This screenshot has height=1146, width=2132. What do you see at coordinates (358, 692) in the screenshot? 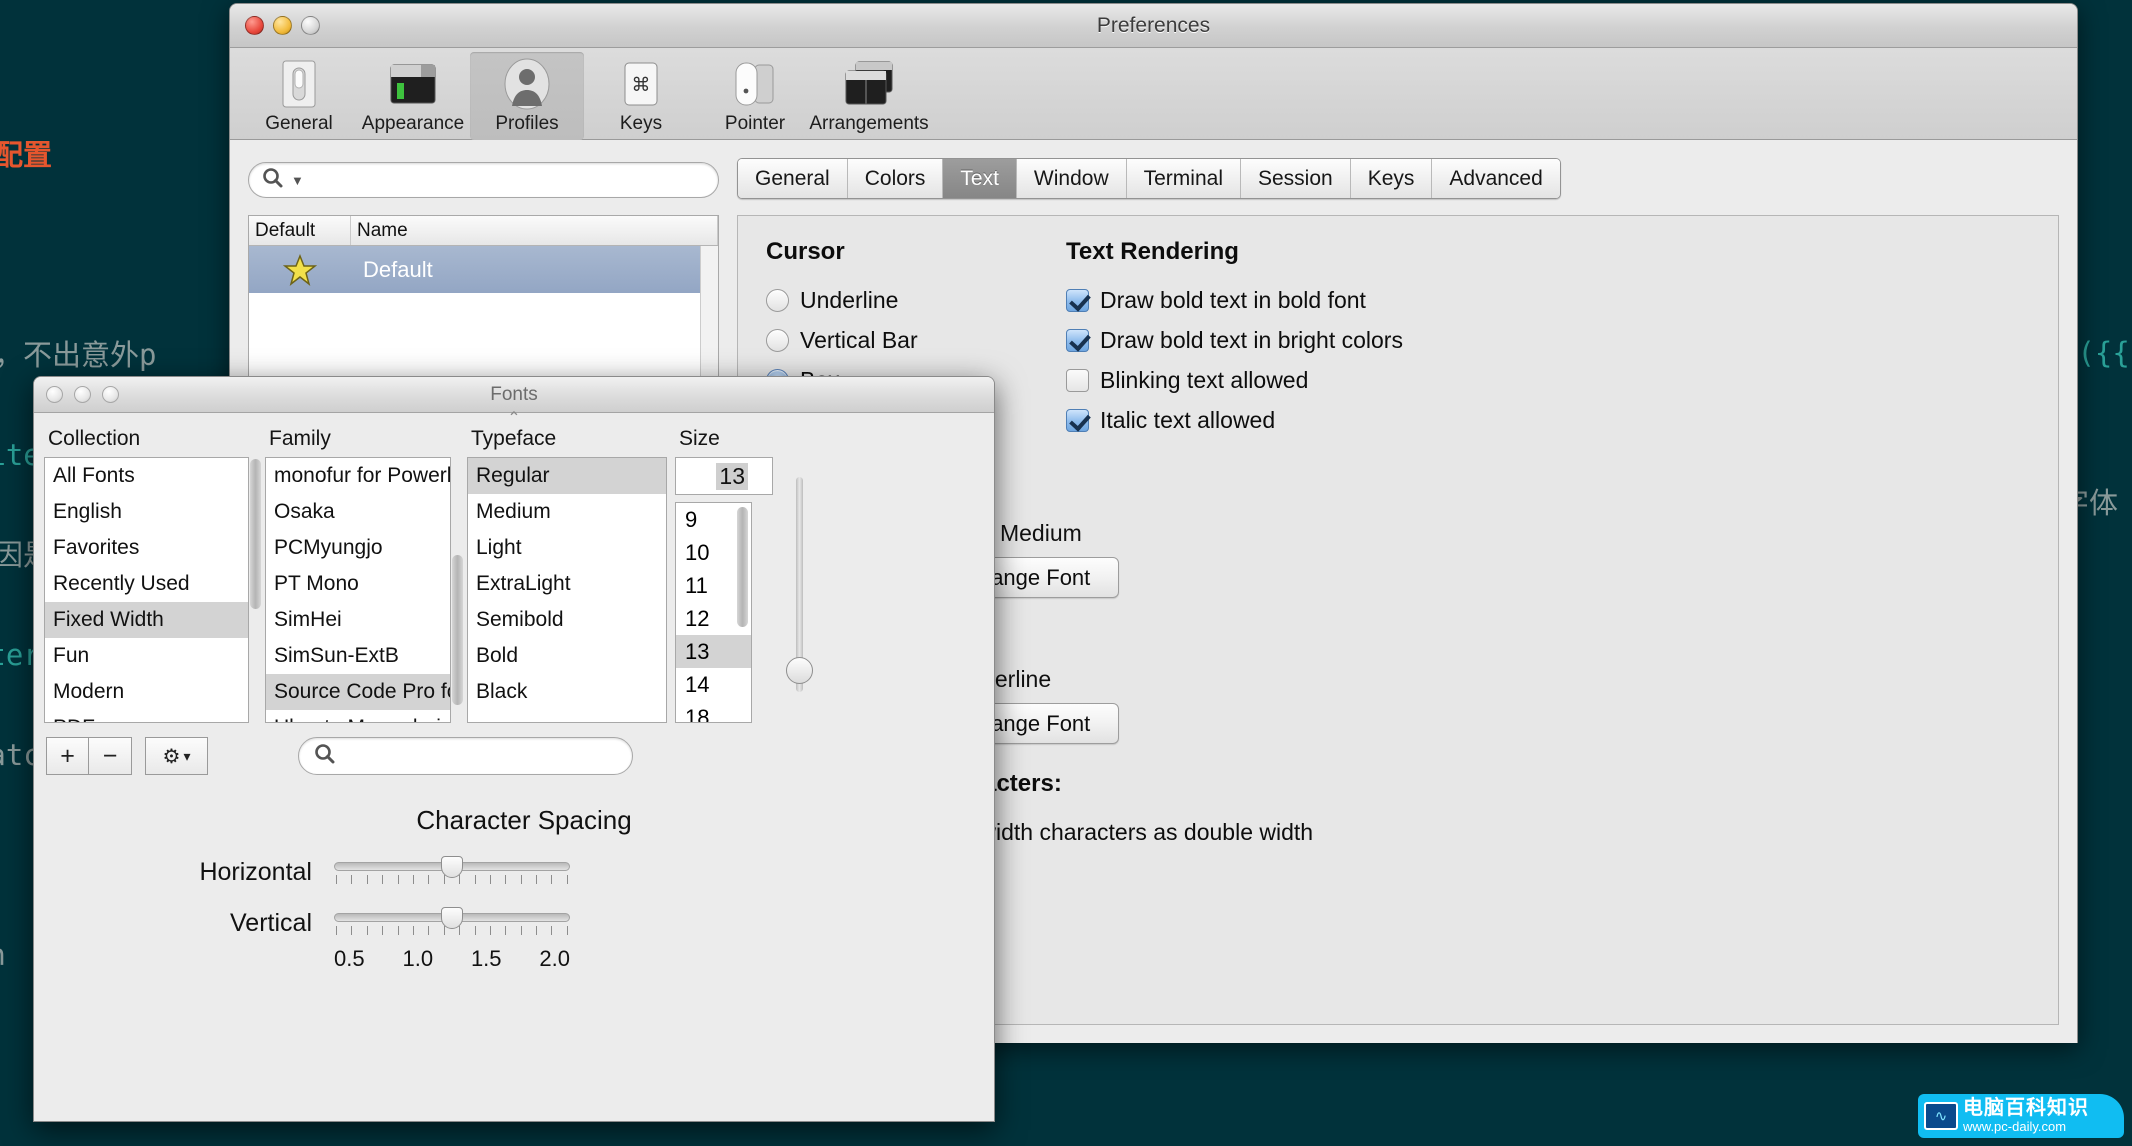
I see `list-item-selected: Source Code Pro for Po` at bounding box center [358, 692].